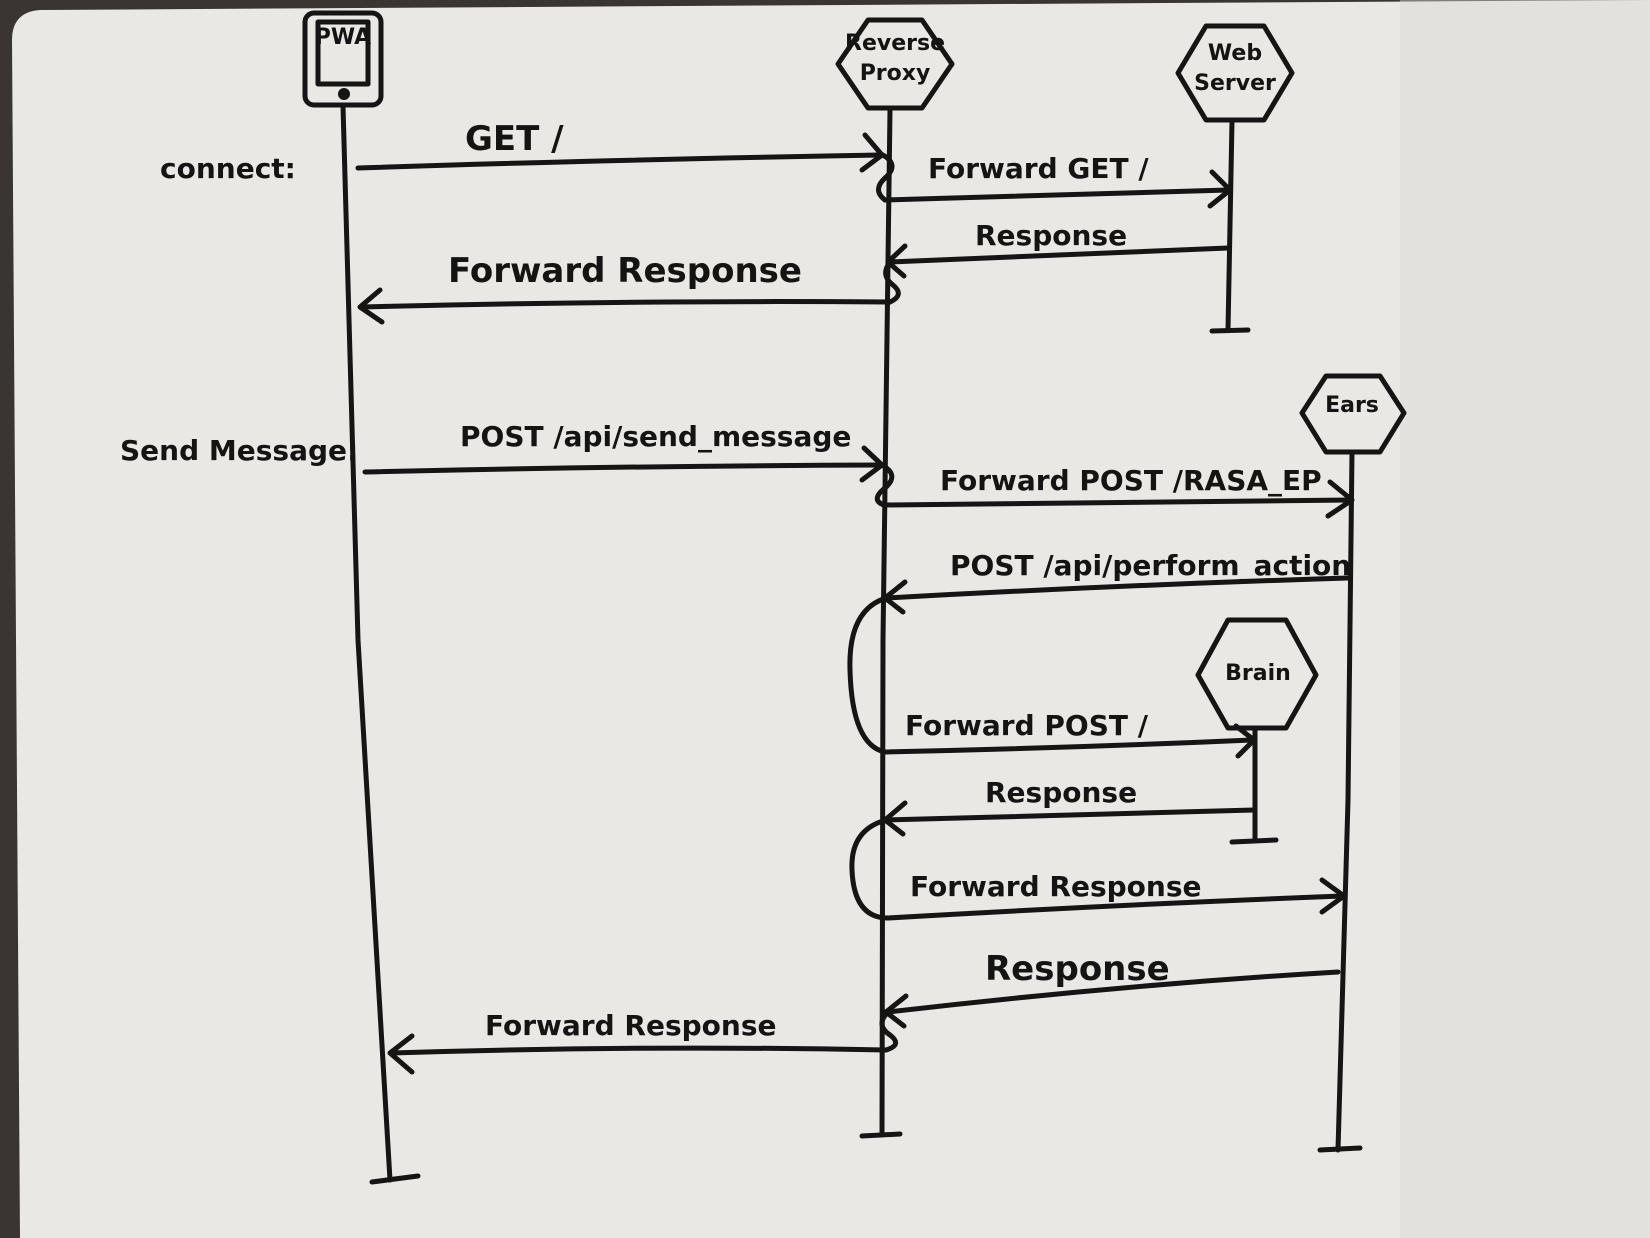  I want to click on web-server-label-line2: Server, so click(1235, 83).